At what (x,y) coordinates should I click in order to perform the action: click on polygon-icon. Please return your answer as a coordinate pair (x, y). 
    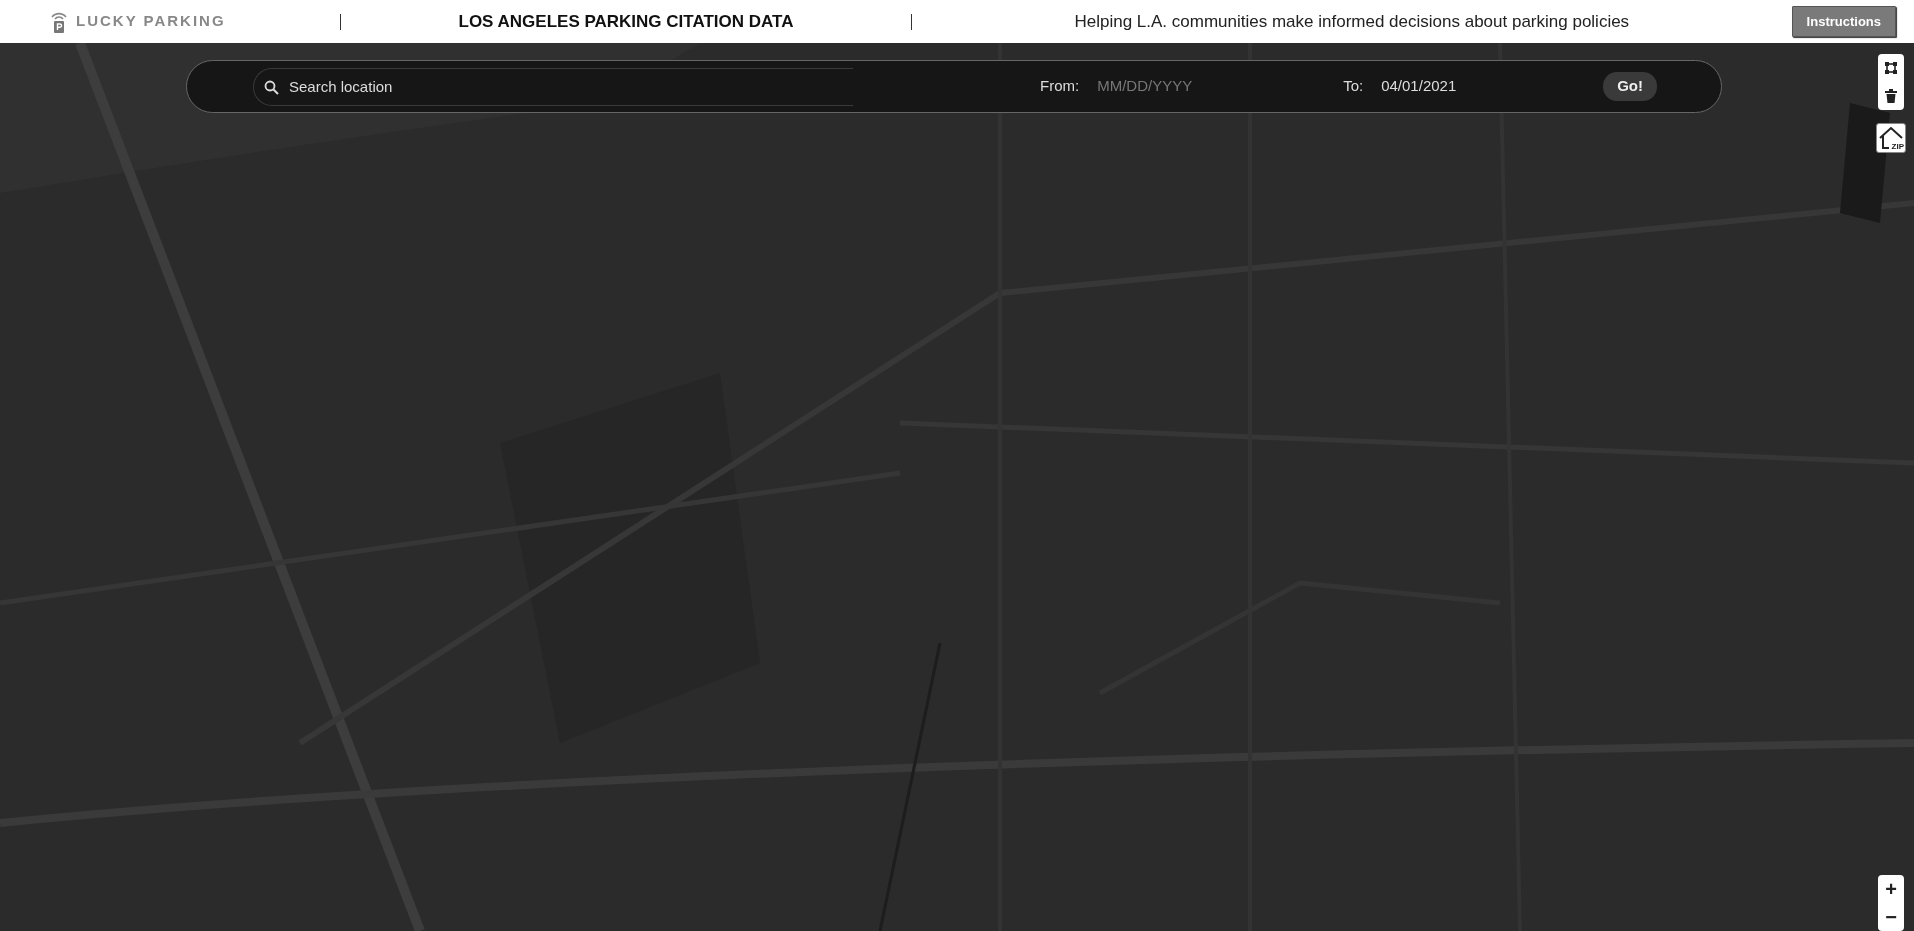
    Looking at the image, I should click on (1891, 68).